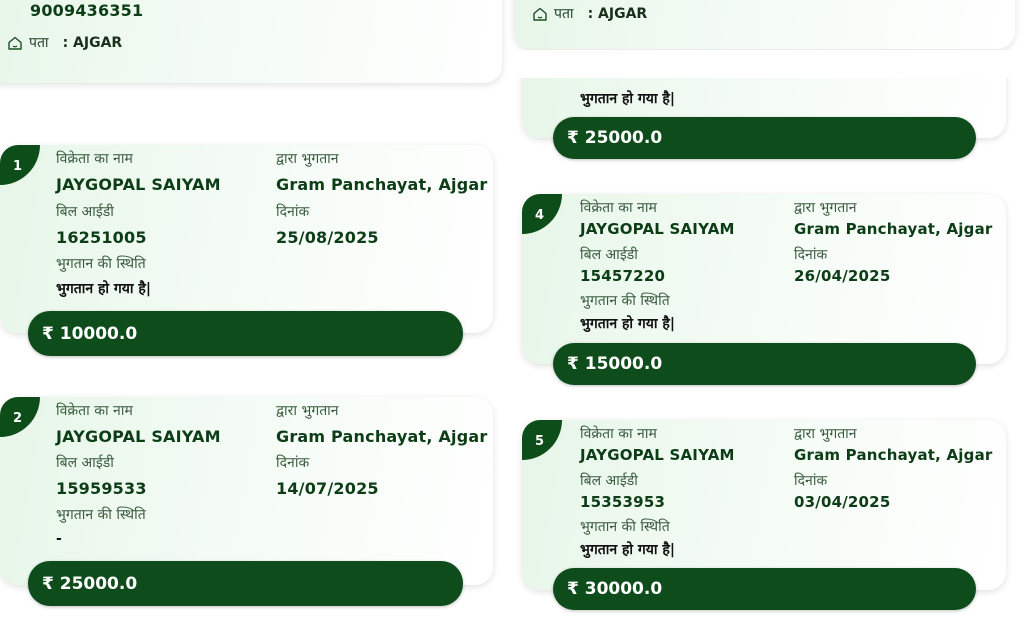 This screenshot has width=1024, height=617. Describe the element at coordinates (251, 41) in the screenshot. I see `address-card-left: 9009436351 पता : AJGAR` at that location.